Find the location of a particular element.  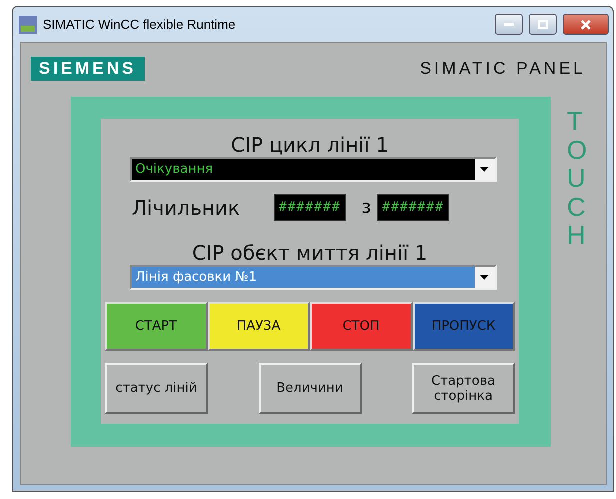

nav-button: Величини is located at coordinates (310, 388).